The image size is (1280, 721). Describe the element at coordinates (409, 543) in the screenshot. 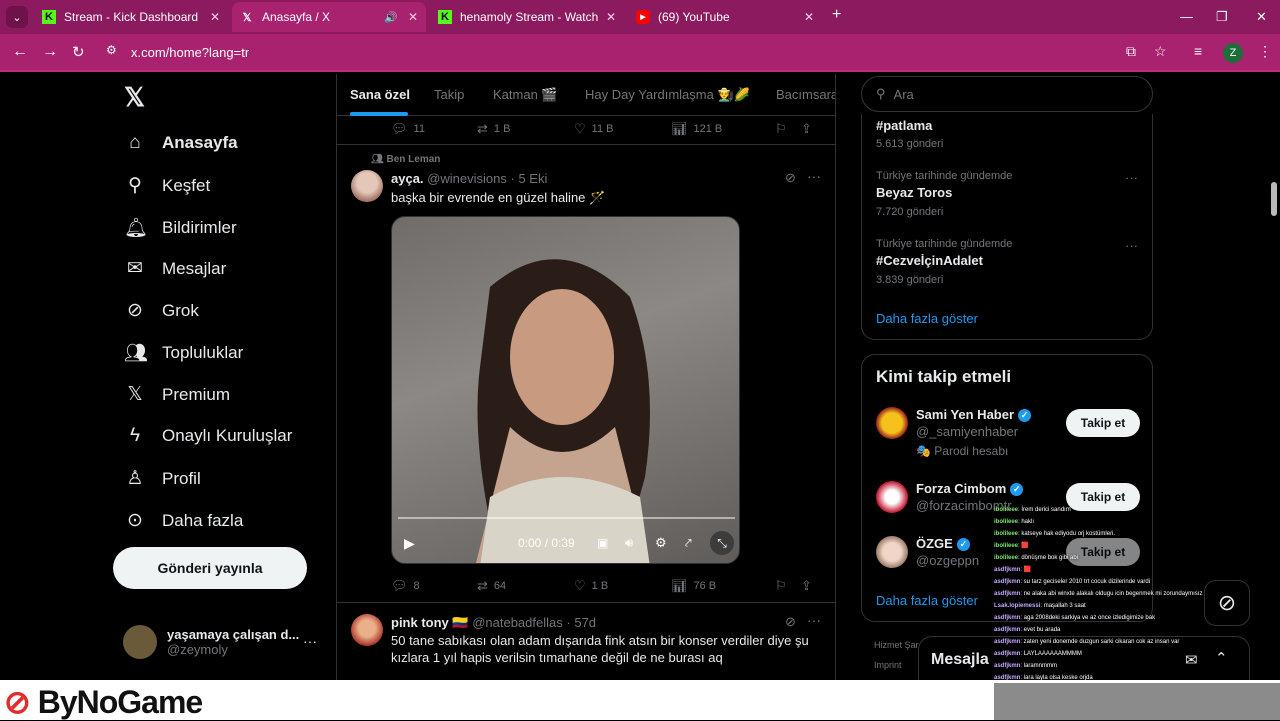

I see `play-icon: ▶` at that location.